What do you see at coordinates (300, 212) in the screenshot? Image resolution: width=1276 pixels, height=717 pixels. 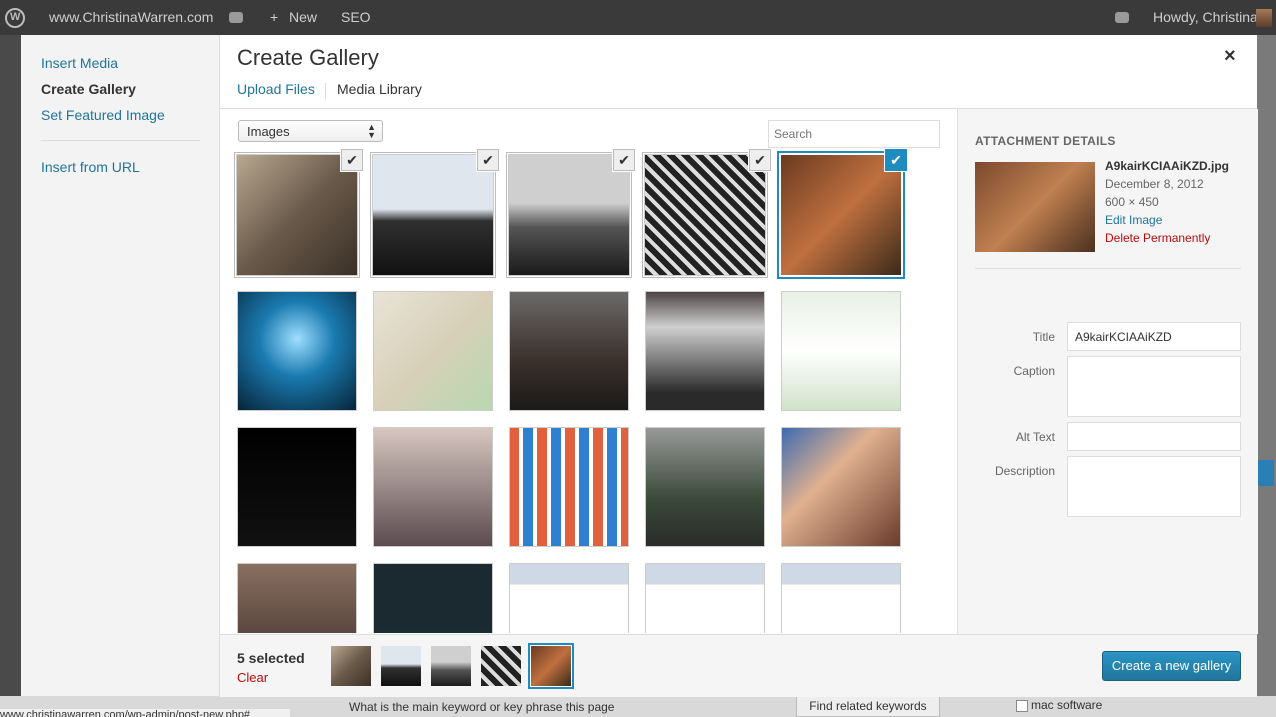 I see `attachment-woman-portrait: ✔` at bounding box center [300, 212].